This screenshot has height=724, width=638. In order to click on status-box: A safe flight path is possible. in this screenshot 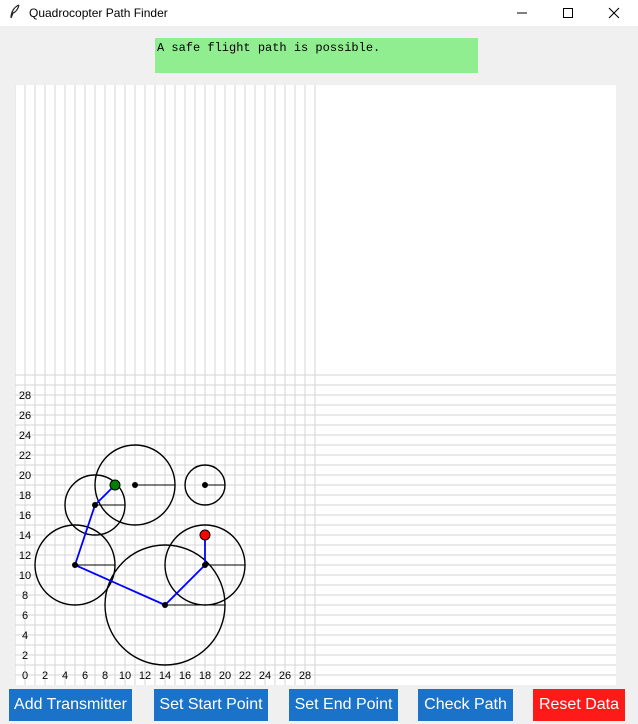, I will do `click(316, 55)`.